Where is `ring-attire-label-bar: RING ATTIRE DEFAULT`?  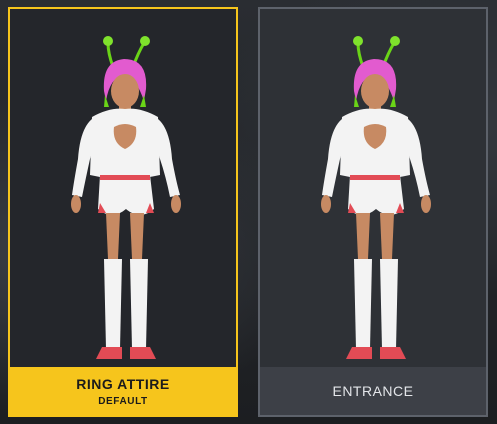
ring-attire-label-bar: RING ATTIRE DEFAULT is located at coordinates (123, 391).